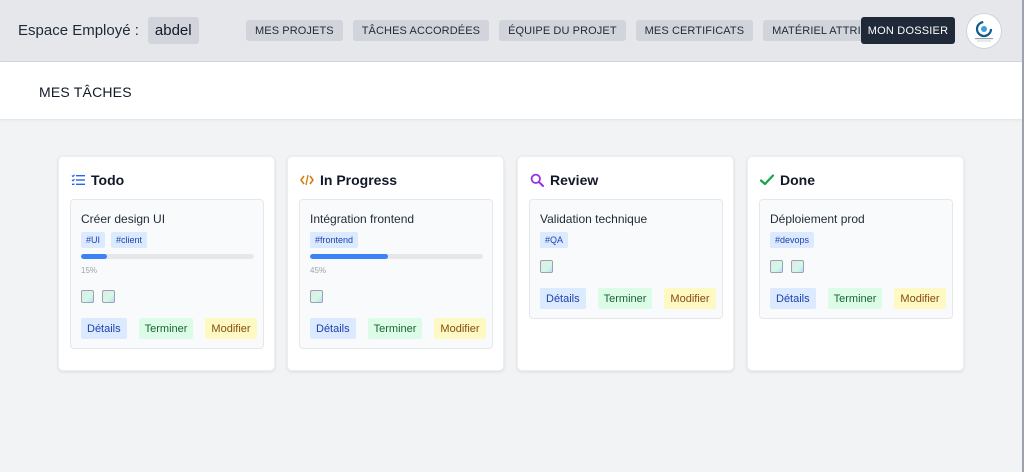 The width and height of the screenshot is (1024, 472). What do you see at coordinates (421, 30) in the screenshot?
I see `nav-taches-accordees: TÂCHES ACCORDÉES` at bounding box center [421, 30].